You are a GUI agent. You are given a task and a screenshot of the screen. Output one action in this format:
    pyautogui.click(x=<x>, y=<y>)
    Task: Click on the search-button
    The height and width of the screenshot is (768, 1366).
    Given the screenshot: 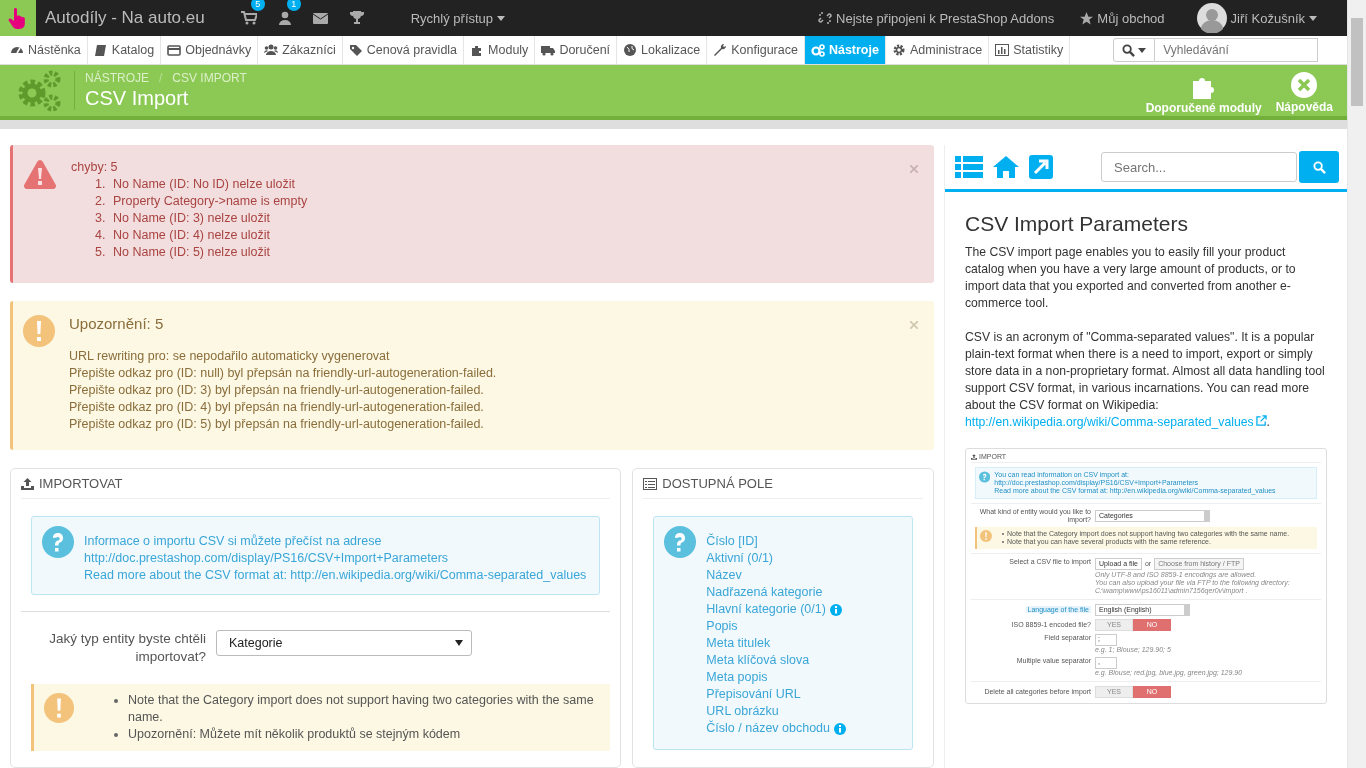 What is the action you would take?
    pyautogui.click(x=1319, y=167)
    